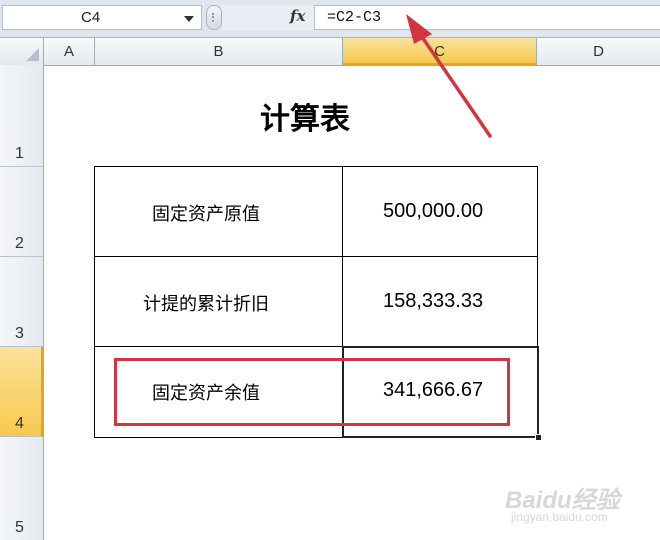  What do you see at coordinates (562, 502) in the screenshot?
I see `watermark: Baidu经验 jingyan.baidu.com` at bounding box center [562, 502].